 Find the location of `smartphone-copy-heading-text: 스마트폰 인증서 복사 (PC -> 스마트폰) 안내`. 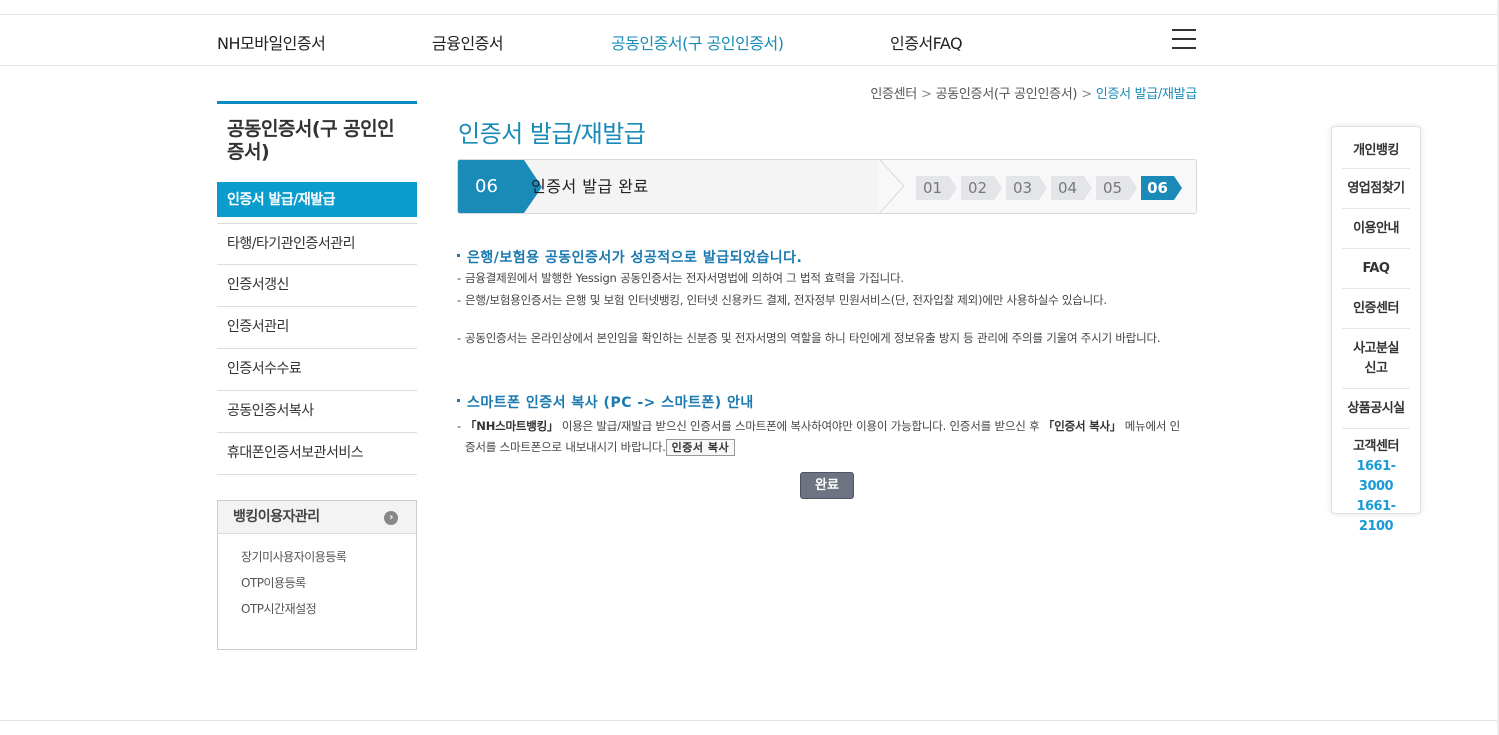

smartphone-copy-heading-text: 스마트폰 인증서 복사 (PC -> 스마트폰) 안내 is located at coordinates (610, 403).